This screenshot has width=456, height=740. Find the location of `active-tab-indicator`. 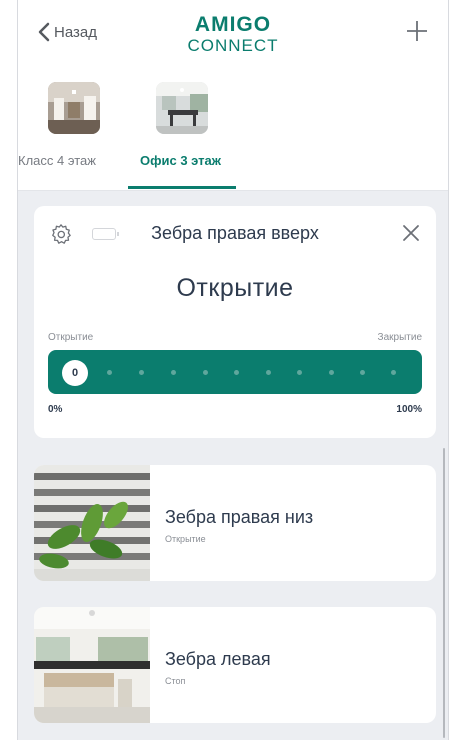

active-tab-indicator is located at coordinates (182, 187).